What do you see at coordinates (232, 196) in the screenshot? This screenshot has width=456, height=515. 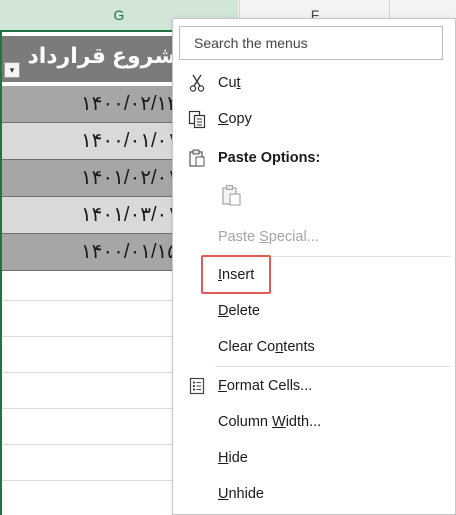 I see `paste-option-button` at bounding box center [232, 196].